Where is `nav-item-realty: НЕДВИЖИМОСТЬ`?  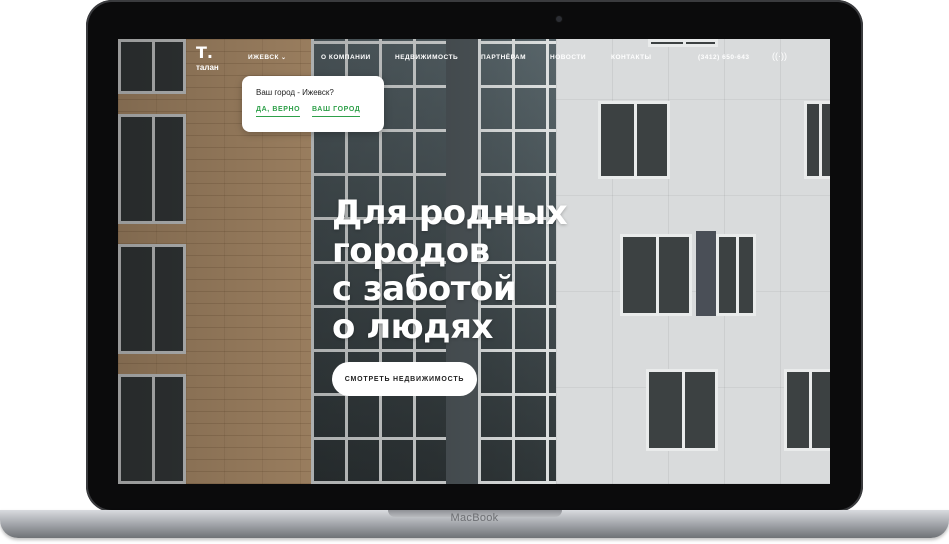
nav-item-realty: НЕДВИЖИМОСТЬ is located at coordinates (426, 57).